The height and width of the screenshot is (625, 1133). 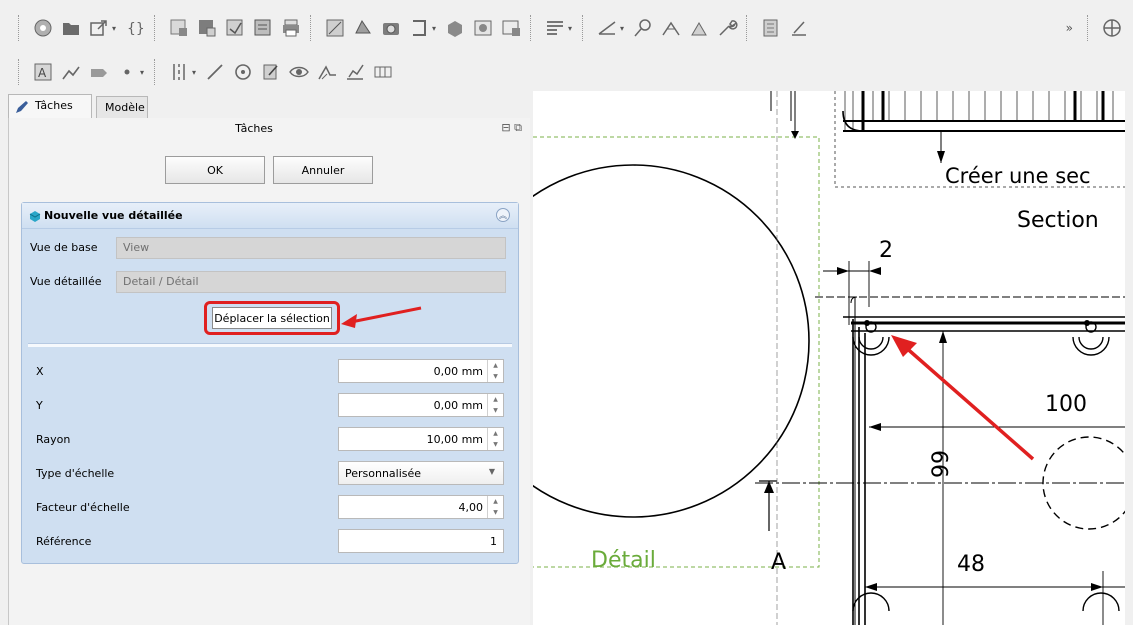 I want to click on cancel-button: Annuler, so click(x=323, y=170).